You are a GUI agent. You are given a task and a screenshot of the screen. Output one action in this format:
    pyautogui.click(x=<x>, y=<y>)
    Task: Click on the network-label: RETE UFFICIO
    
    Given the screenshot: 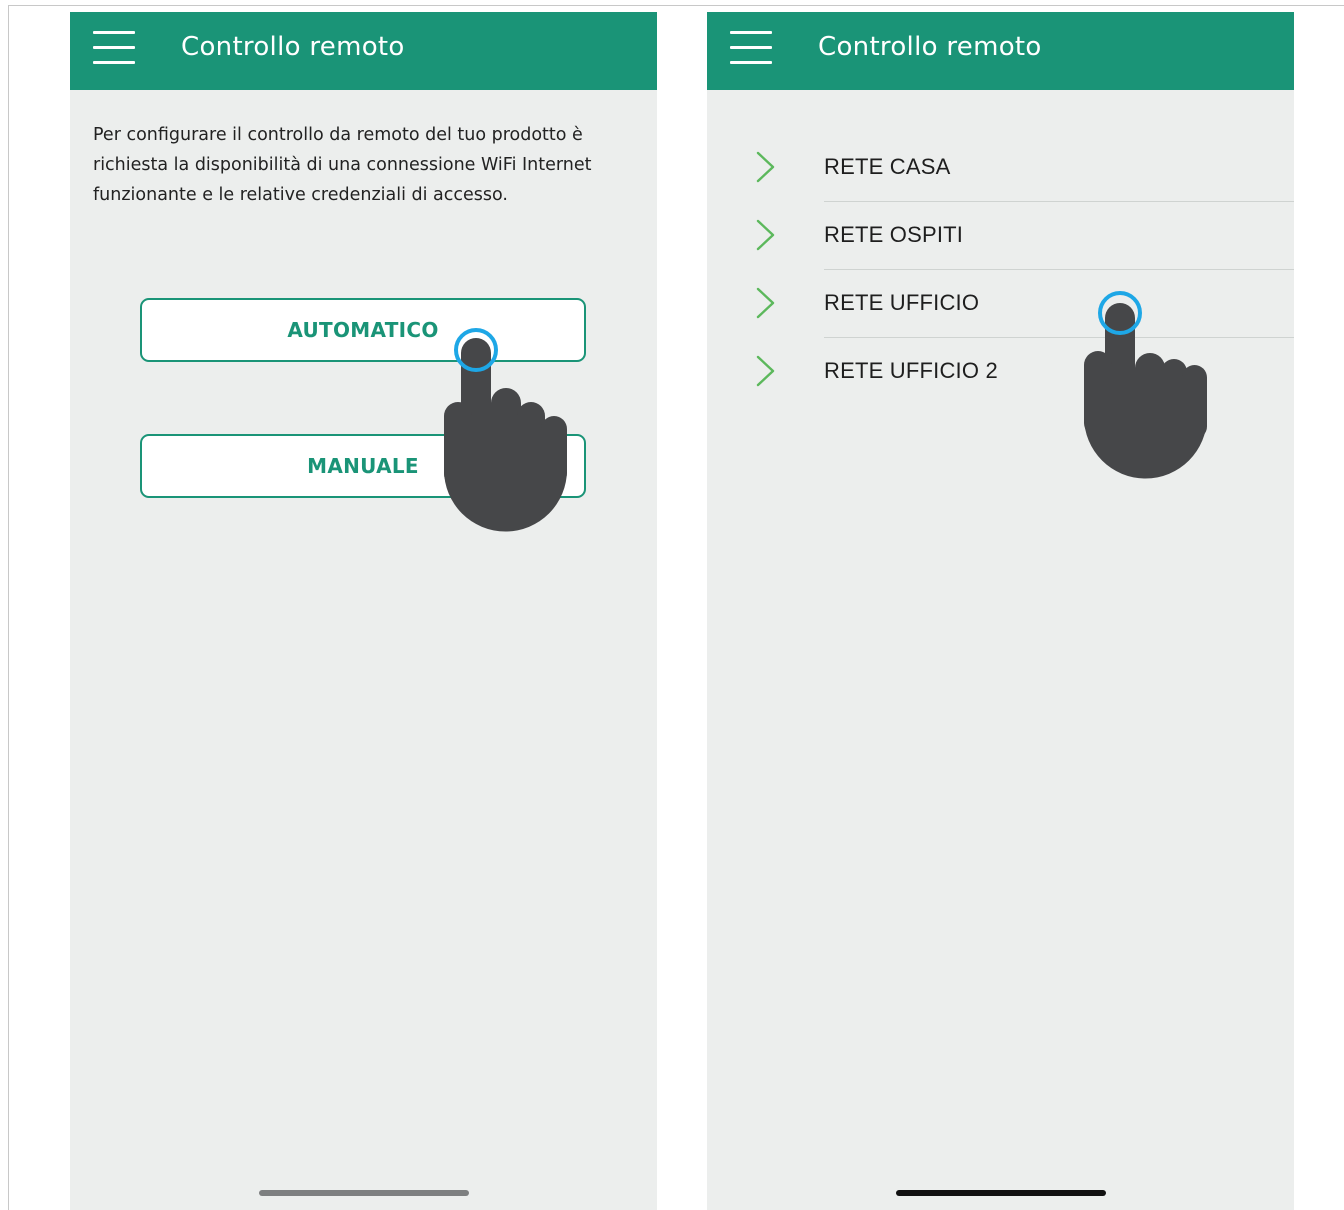 What is the action you would take?
    pyautogui.click(x=902, y=302)
    